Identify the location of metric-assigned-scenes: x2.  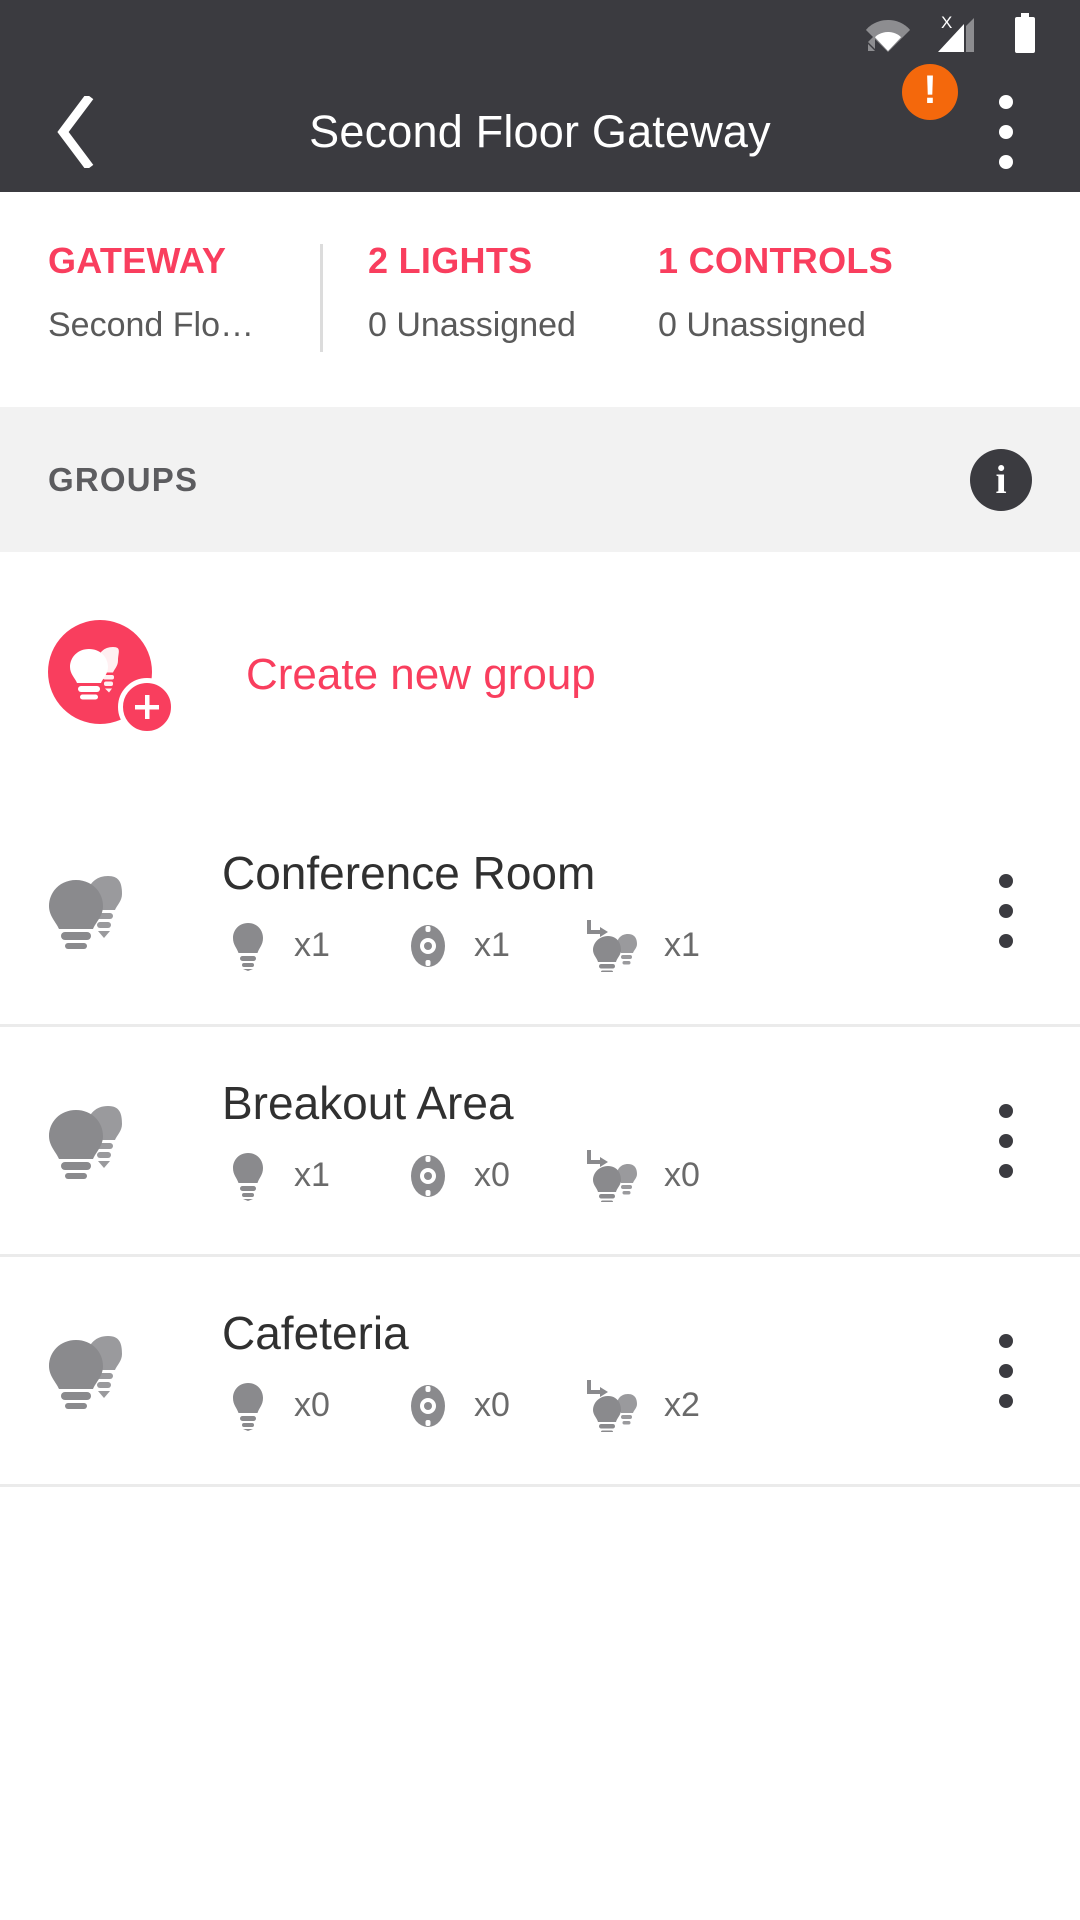
(641, 1405).